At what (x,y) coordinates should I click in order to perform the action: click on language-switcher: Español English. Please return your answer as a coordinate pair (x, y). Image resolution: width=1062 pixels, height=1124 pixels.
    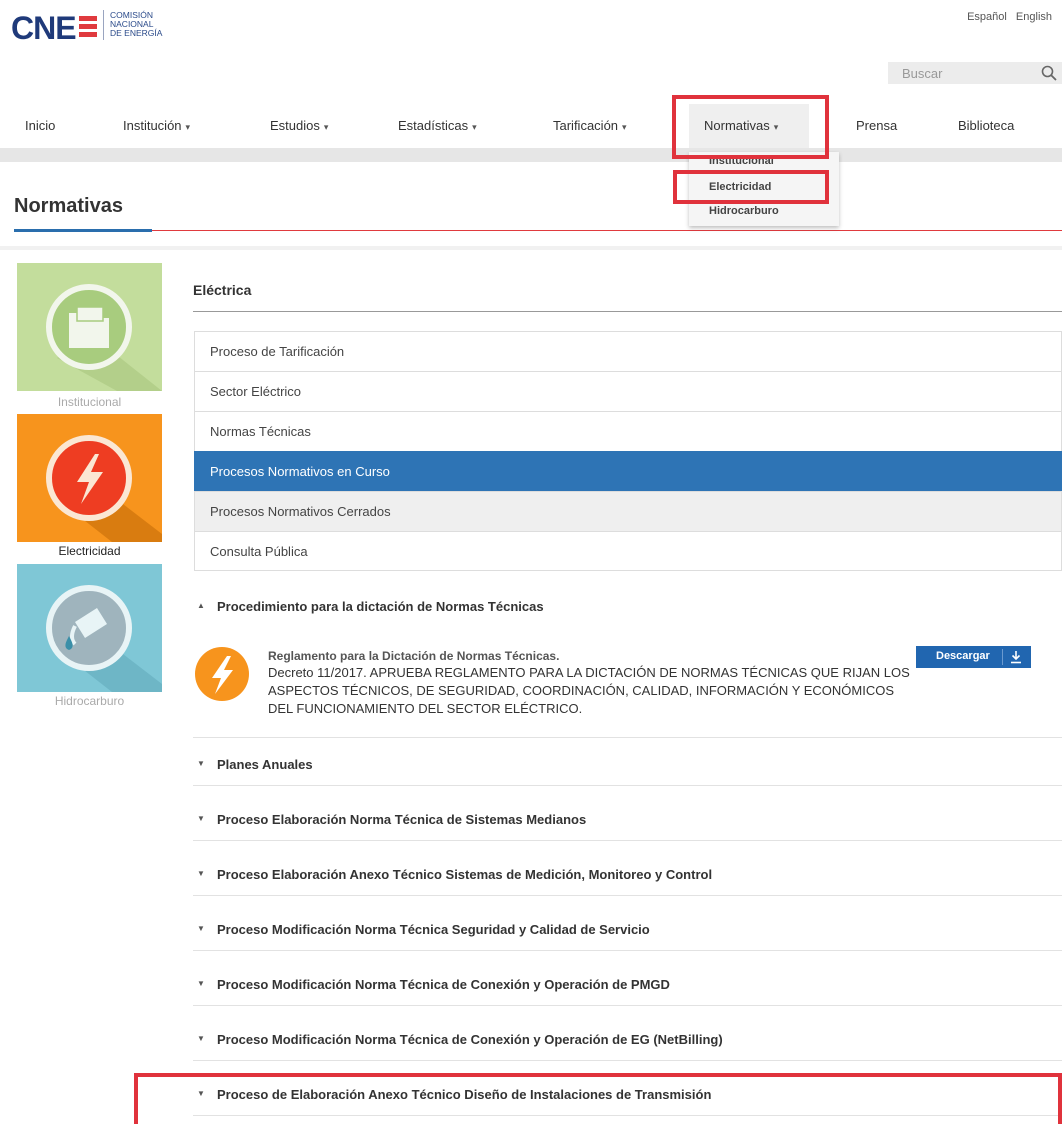
    Looking at the image, I should click on (1006, 17).